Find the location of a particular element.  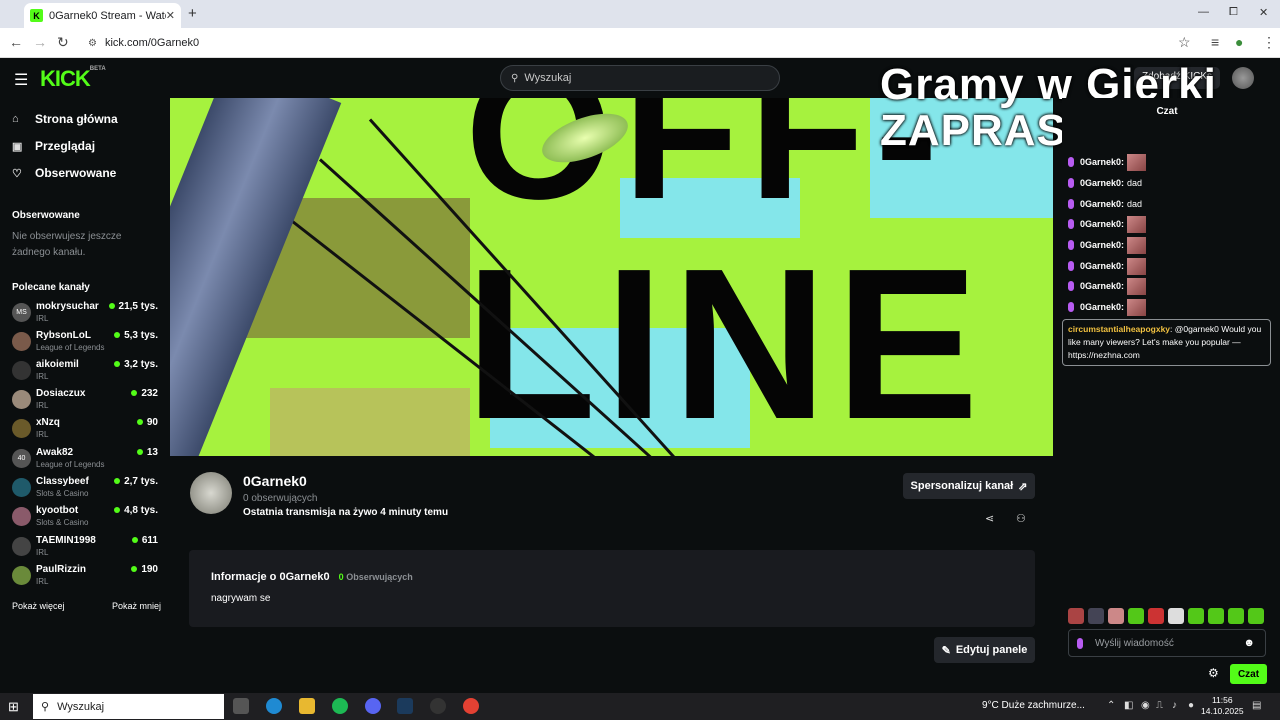

edit-panels-button: ✎ Edytuj panele is located at coordinates (984, 650).